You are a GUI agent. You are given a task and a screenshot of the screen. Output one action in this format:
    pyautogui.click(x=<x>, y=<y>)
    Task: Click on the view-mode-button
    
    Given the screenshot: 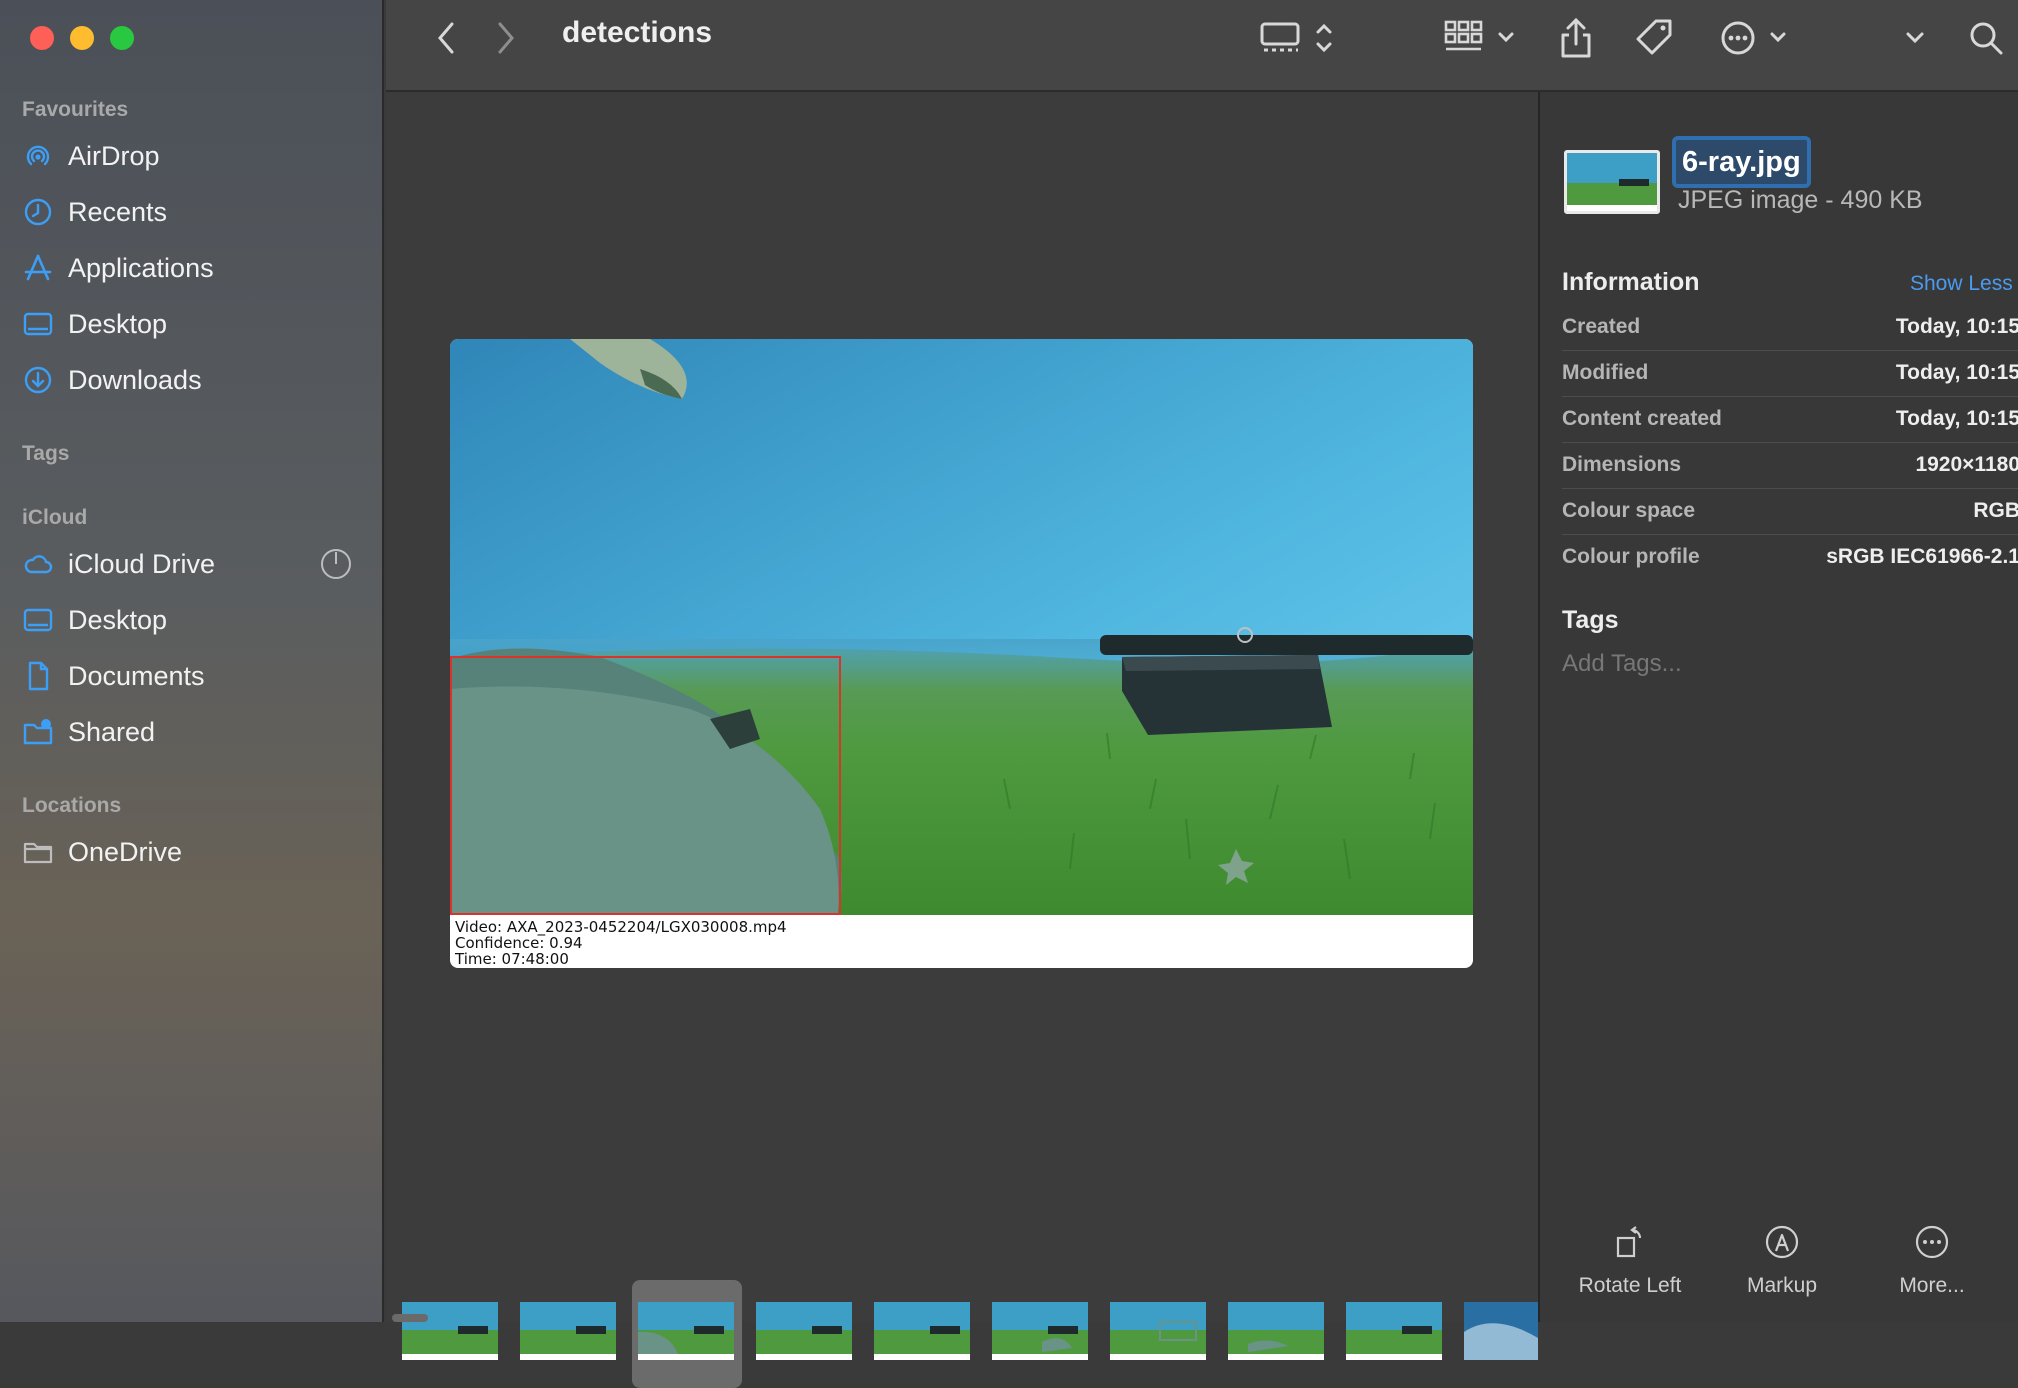 What is the action you would take?
    pyautogui.click(x=1300, y=38)
    